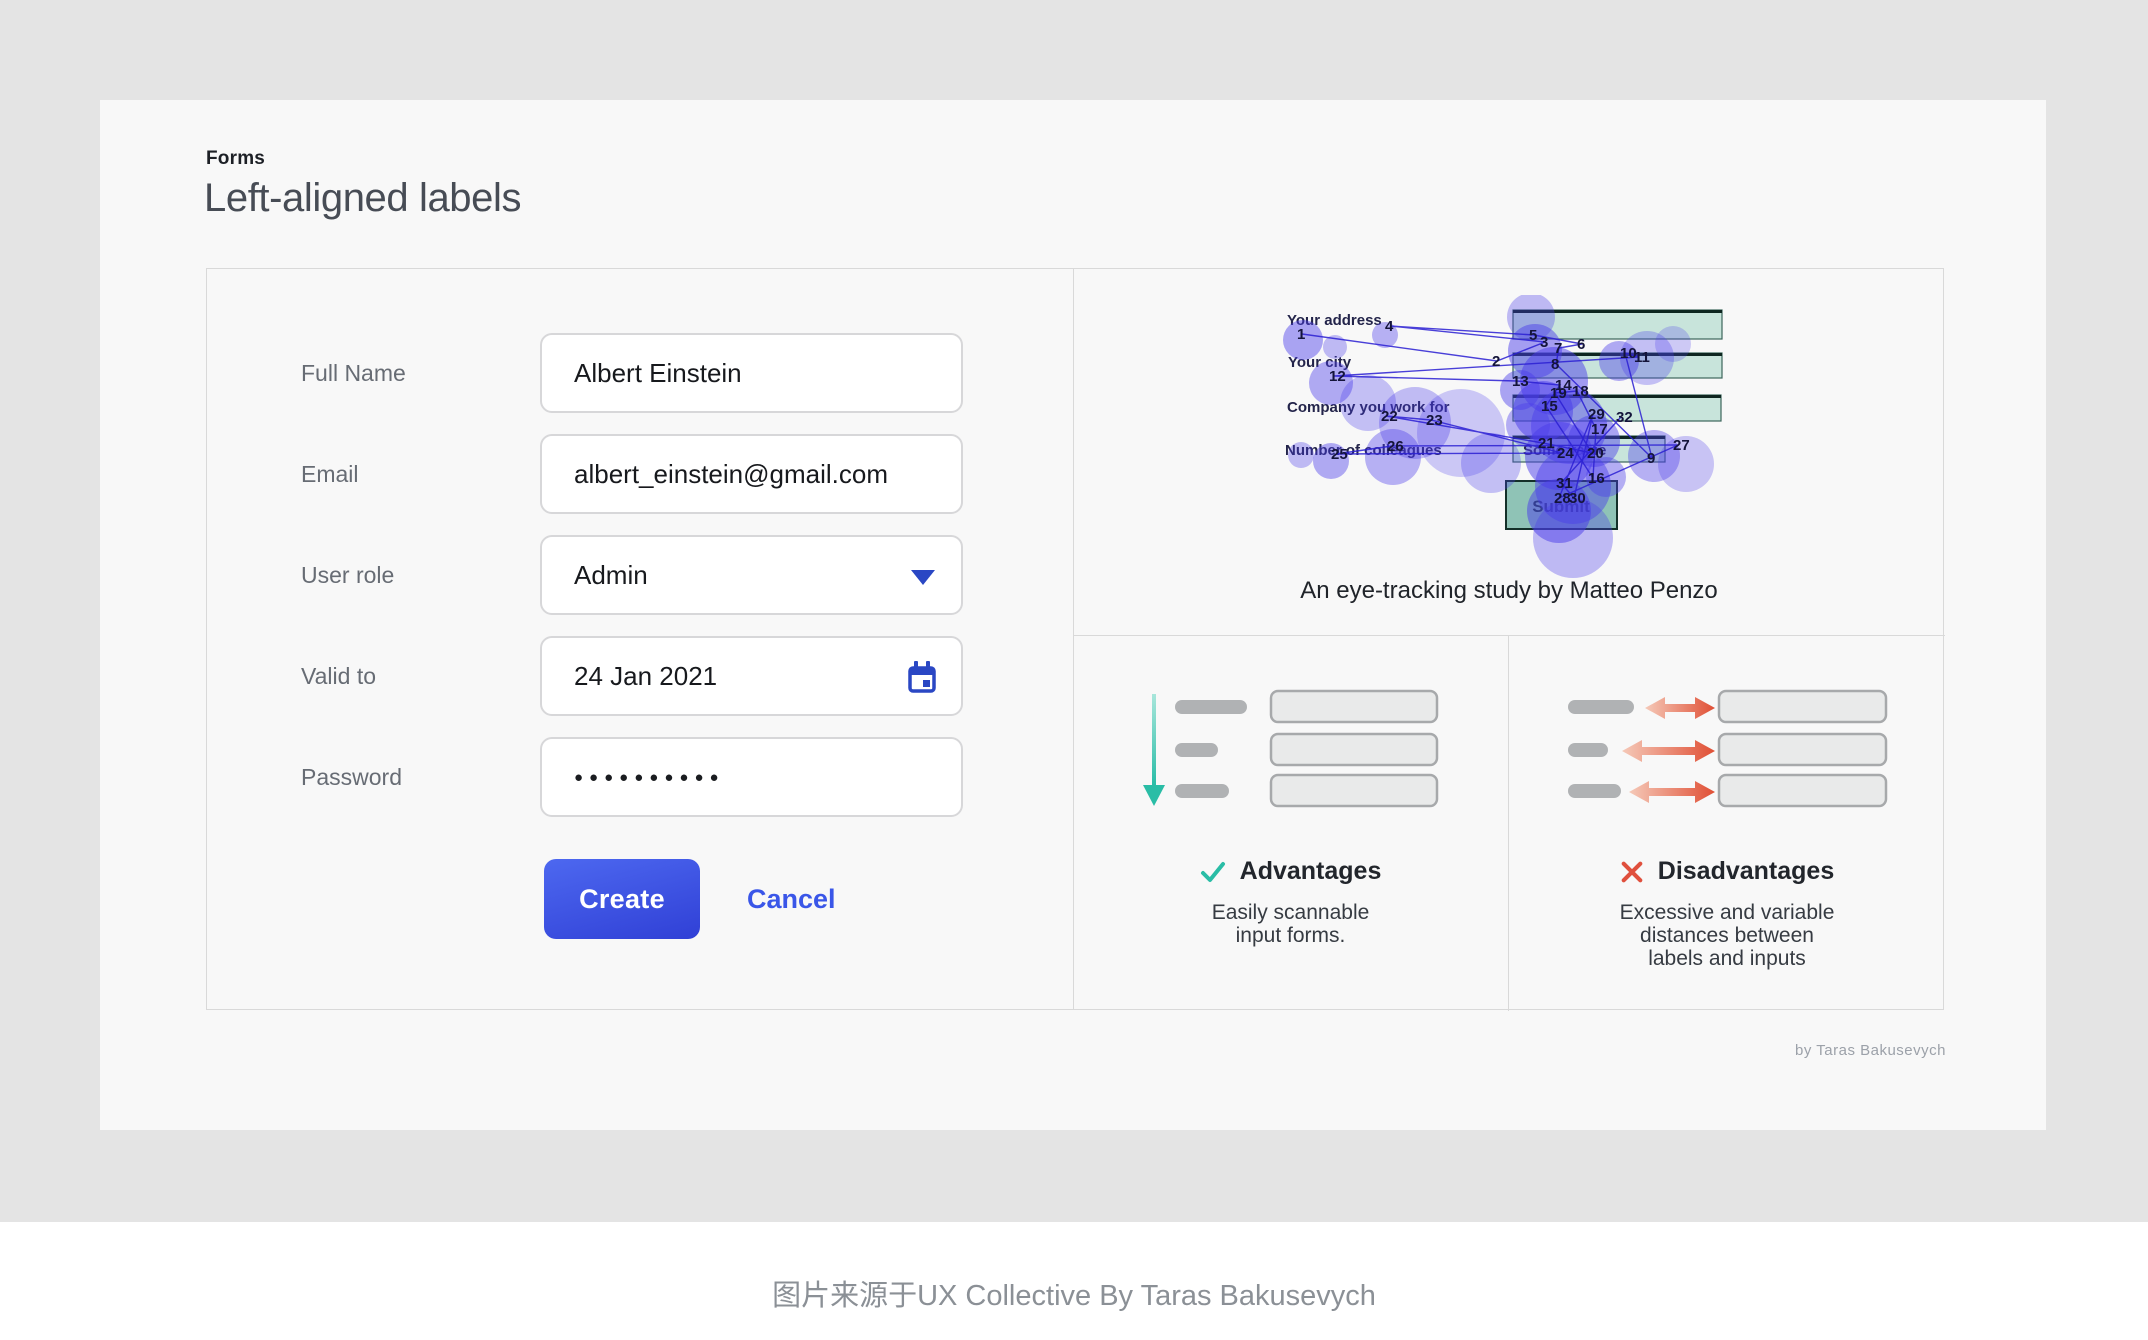 This screenshot has width=2148, height=1340. I want to click on svg-text: 21, so click(1546, 443).